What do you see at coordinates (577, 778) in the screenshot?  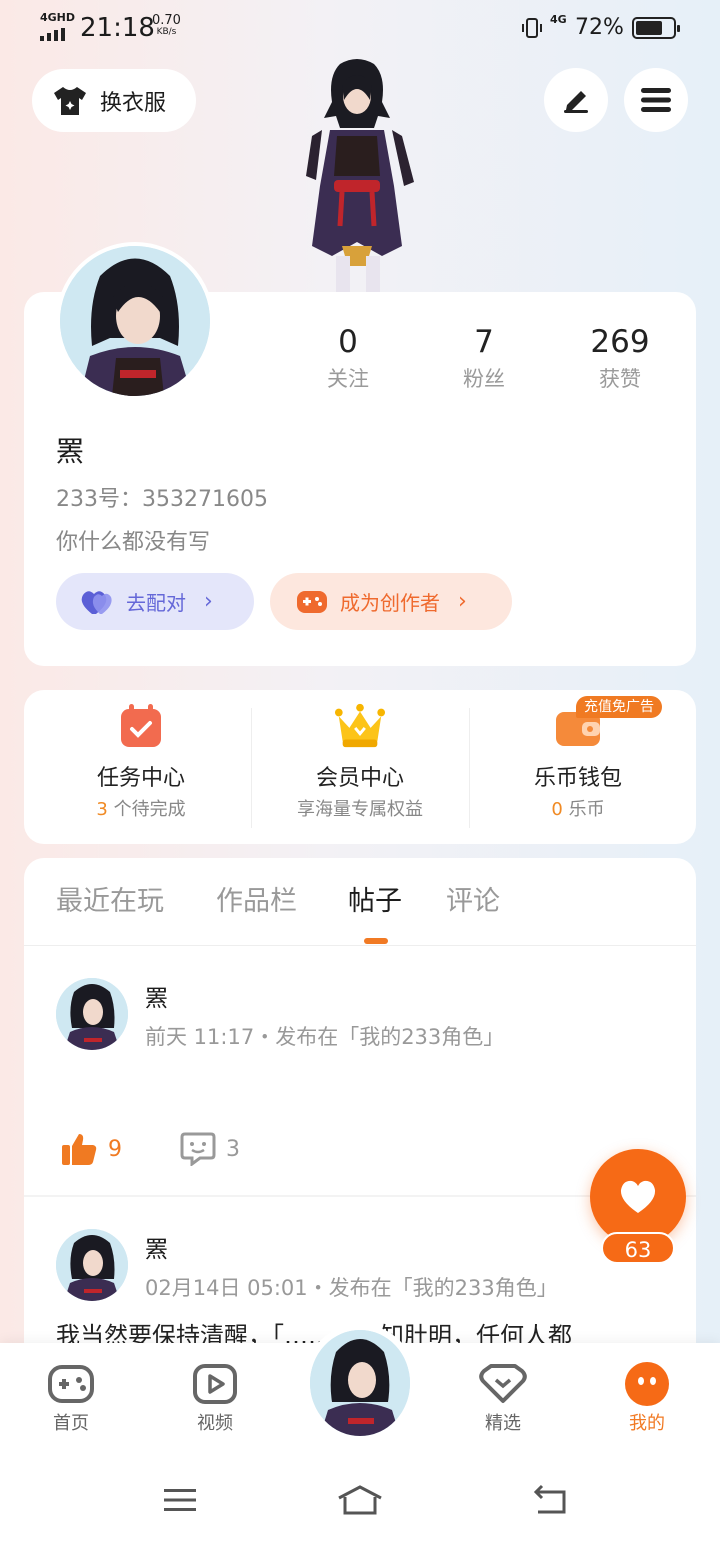 I see `coin-wallet-title: 乐币钱包` at bounding box center [577, 778].